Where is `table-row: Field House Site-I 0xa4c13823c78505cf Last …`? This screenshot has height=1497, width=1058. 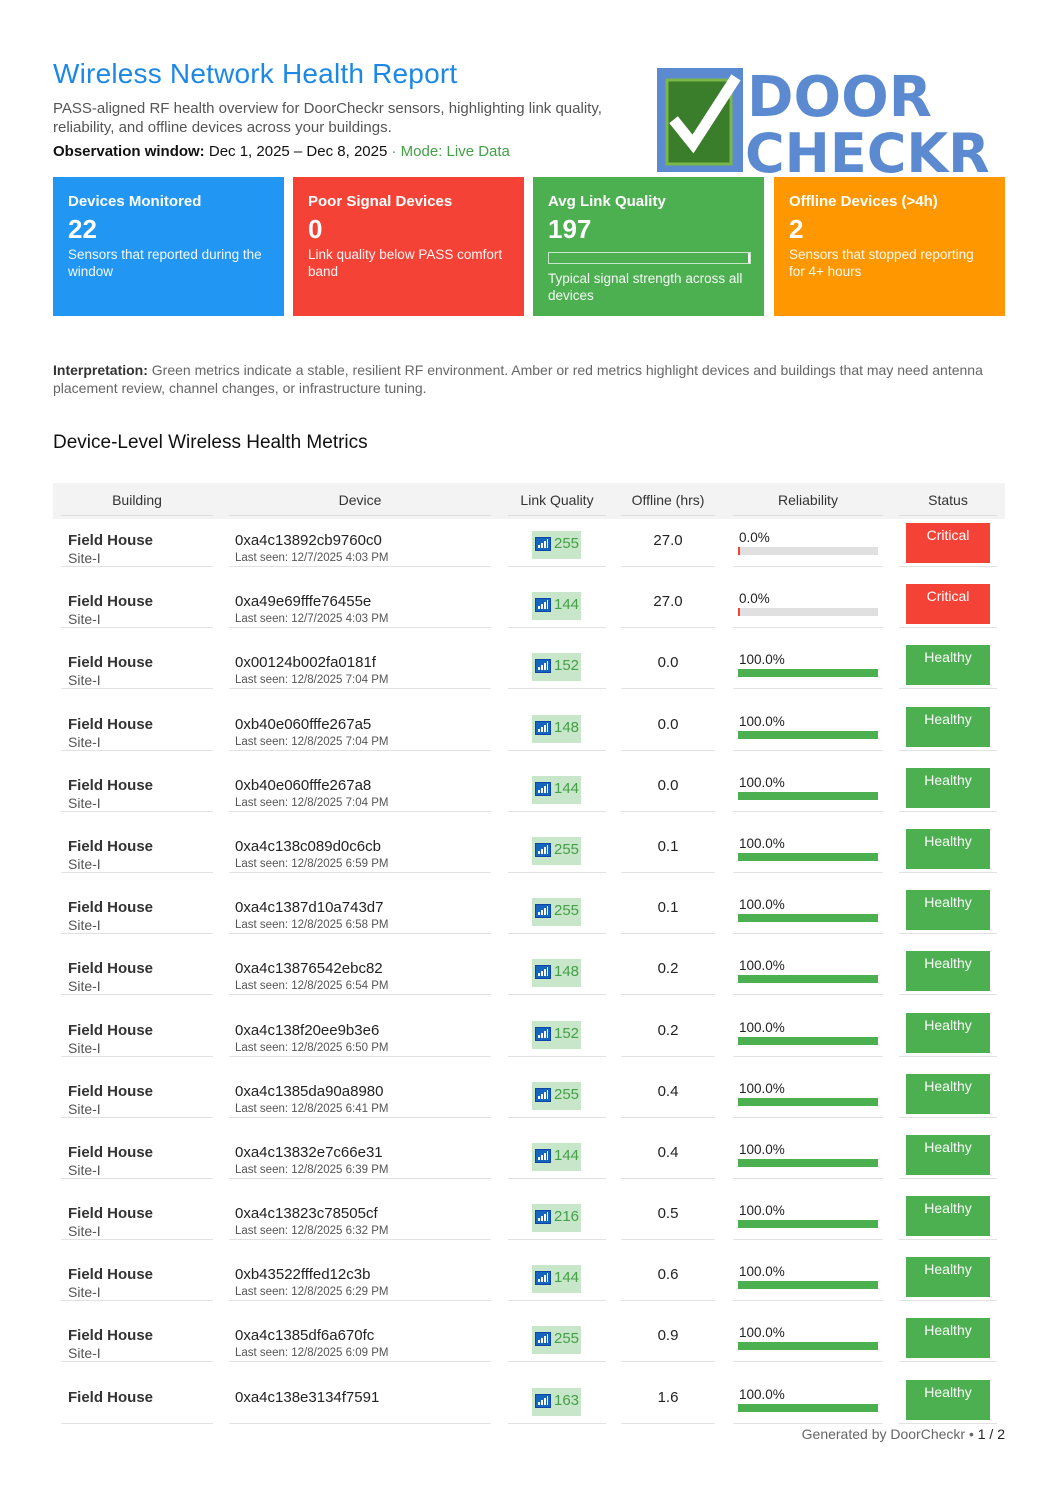 table-row: Field House Site-I 0xa4c13823c78505cf Last … is located at coordinates (529, 1222).